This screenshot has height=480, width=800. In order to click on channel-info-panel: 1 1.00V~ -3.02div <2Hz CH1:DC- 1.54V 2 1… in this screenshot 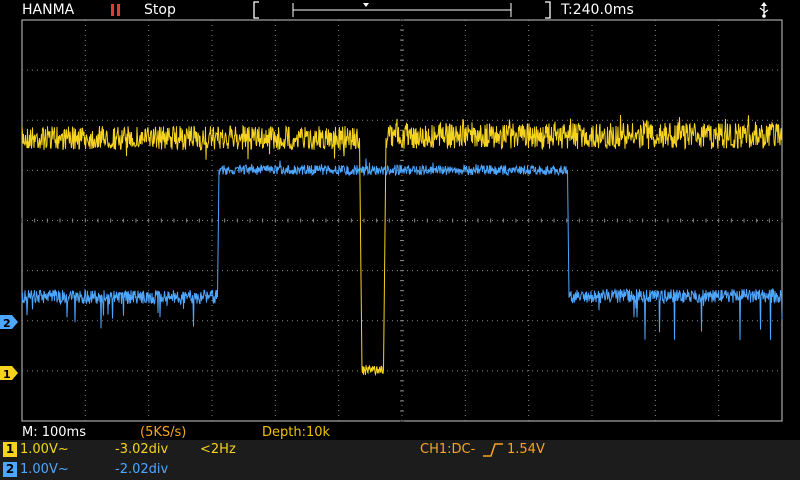, I will do `click(400, 460)`.